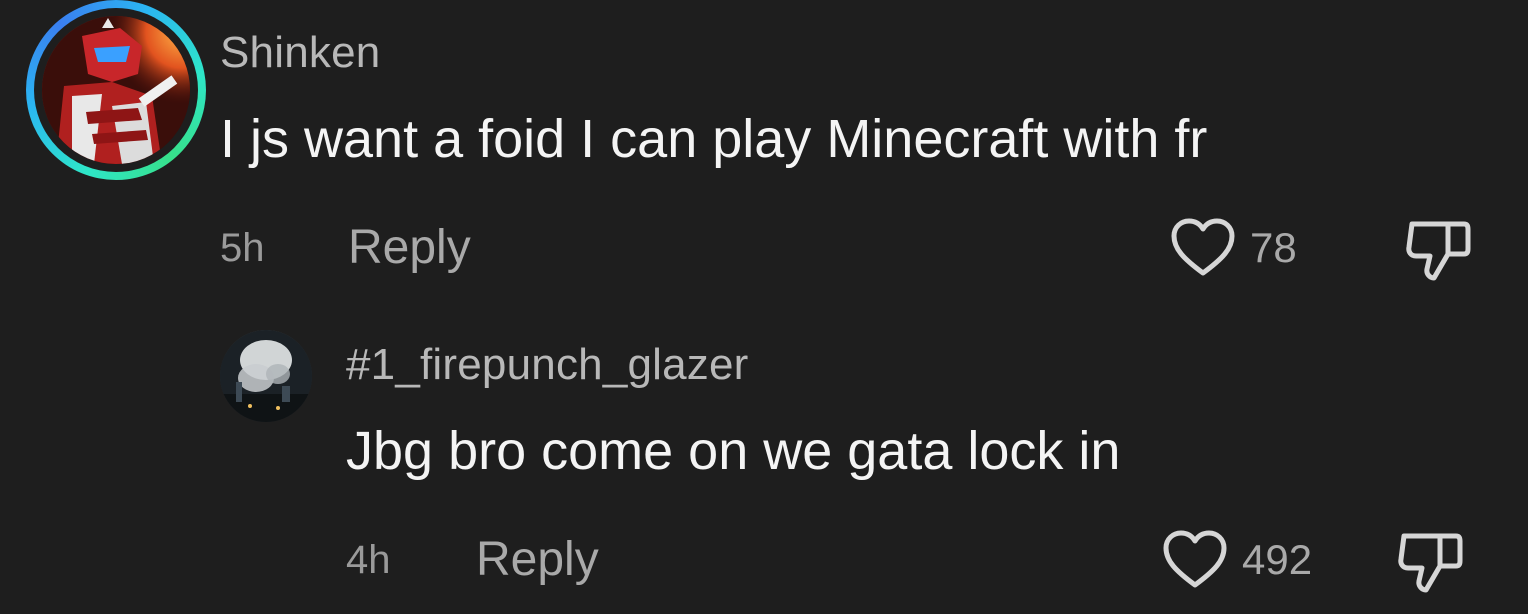 The width and height of the screenshot is (1528, 614). I want to click on heart-outline-icon, so click(1195, 559).